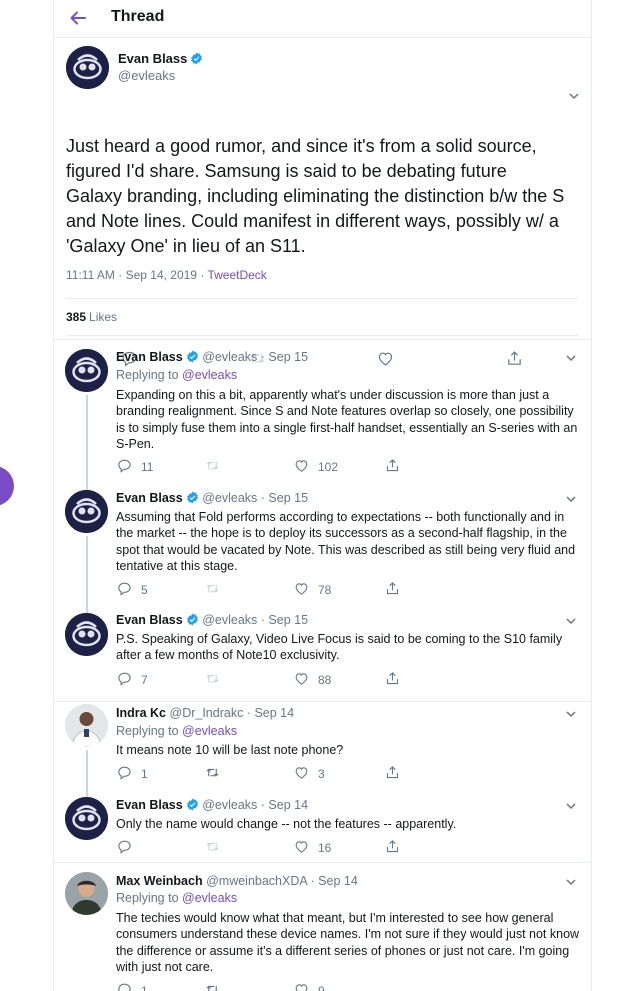  I want to click on compose-tweet-button, so click(7, 486).